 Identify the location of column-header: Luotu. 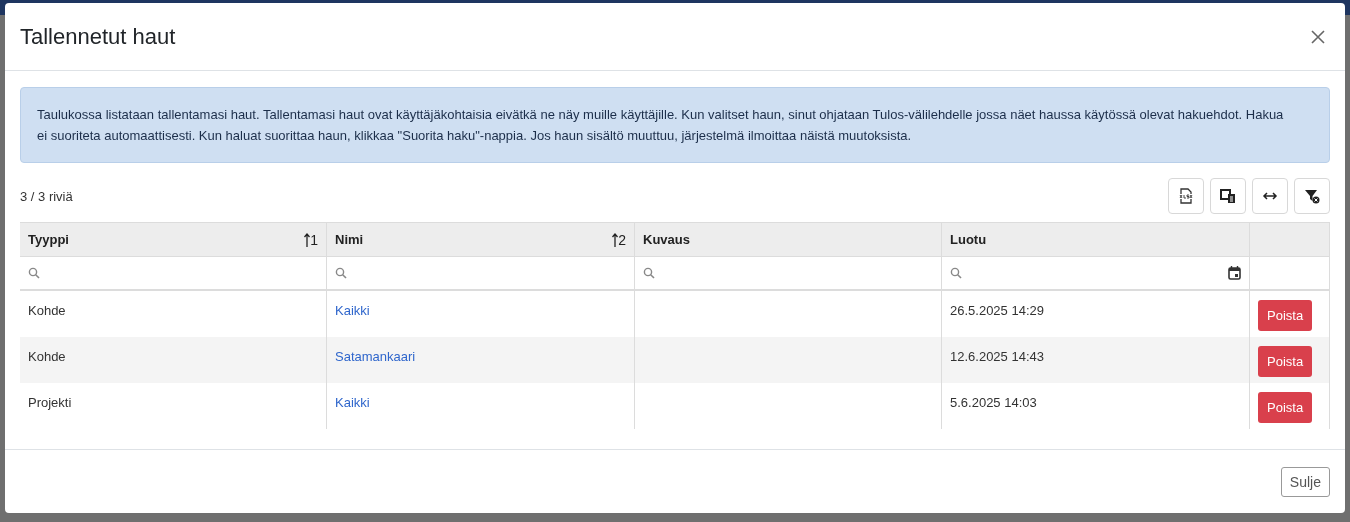
(1096, 239).